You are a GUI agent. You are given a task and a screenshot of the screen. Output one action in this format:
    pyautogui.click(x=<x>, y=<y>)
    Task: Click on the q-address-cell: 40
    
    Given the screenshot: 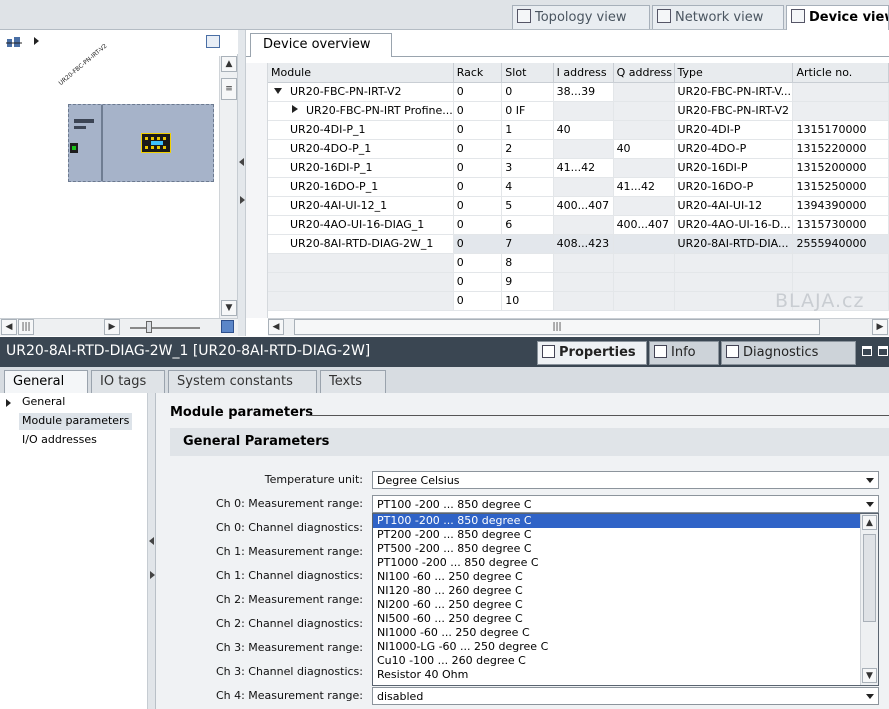 What is the action you would take?
    pyautogui.click(x=644, y=149)
    